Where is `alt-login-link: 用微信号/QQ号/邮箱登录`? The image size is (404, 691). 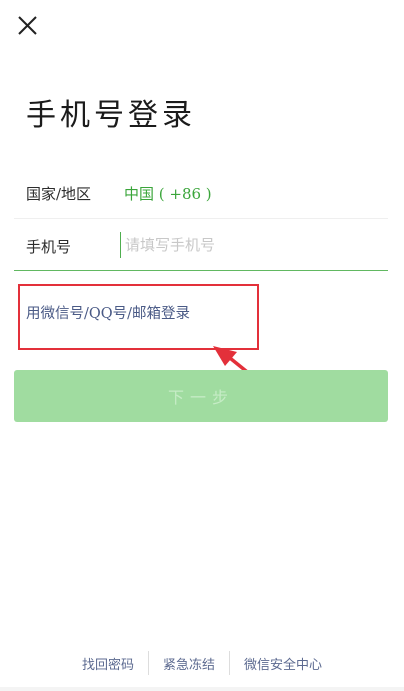 alt-login-link: 用微信号/QQ号/邮箱登录 is located at coordinates (108, 312).